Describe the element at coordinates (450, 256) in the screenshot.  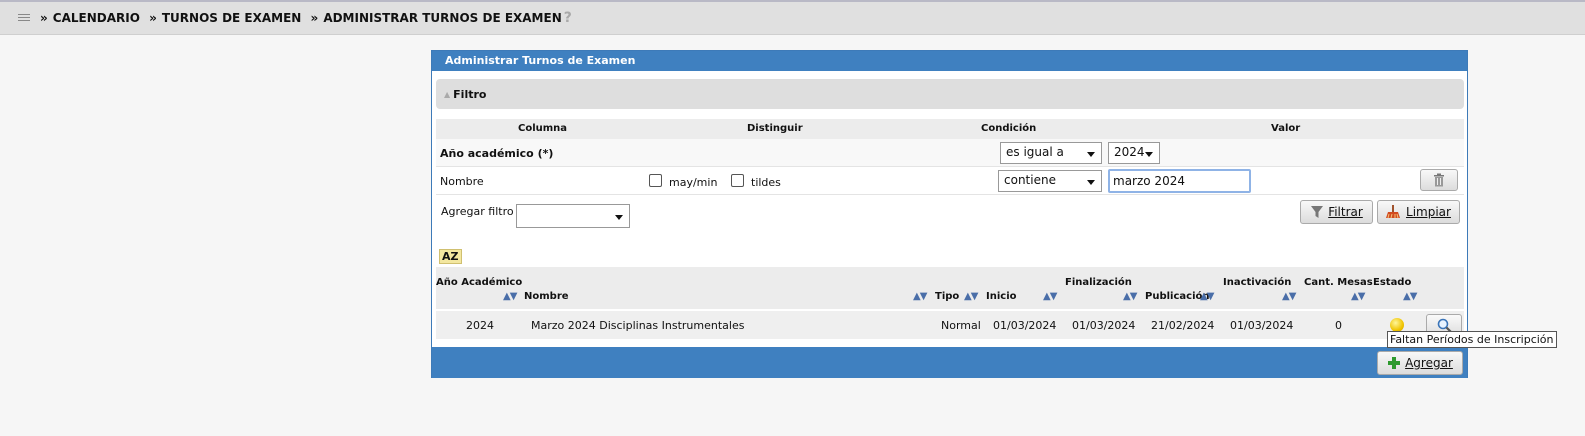
I see `sort-az-icon: AZ` at that location.